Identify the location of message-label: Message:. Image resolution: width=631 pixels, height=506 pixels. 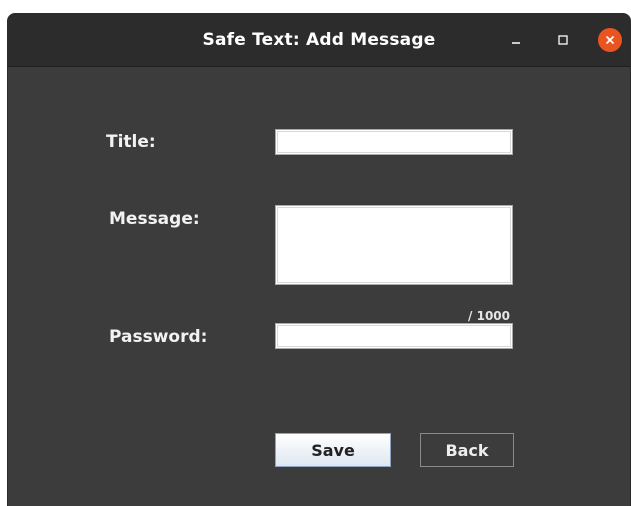
(154, 219).